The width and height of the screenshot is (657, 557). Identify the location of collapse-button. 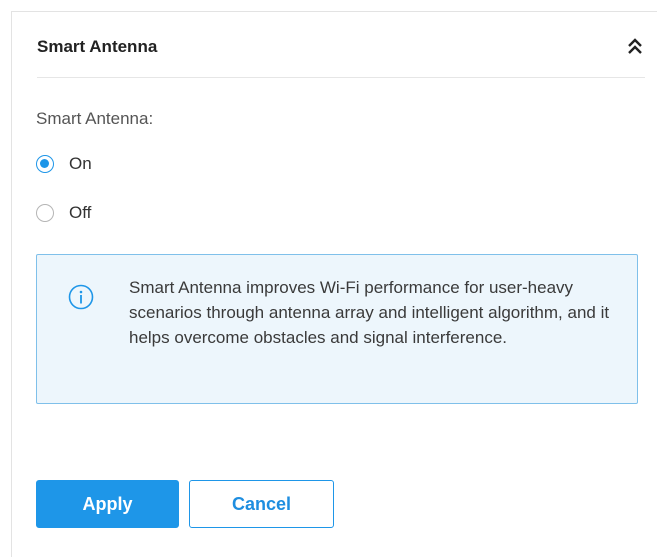
(635, 47).